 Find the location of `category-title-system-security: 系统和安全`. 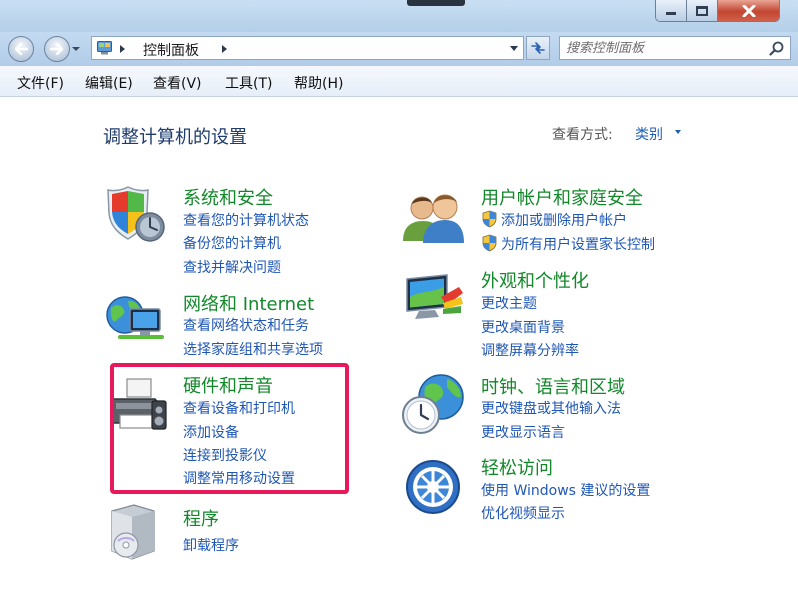

category-title-system-security: 系统和安全 is located at coordinates (228, 197).